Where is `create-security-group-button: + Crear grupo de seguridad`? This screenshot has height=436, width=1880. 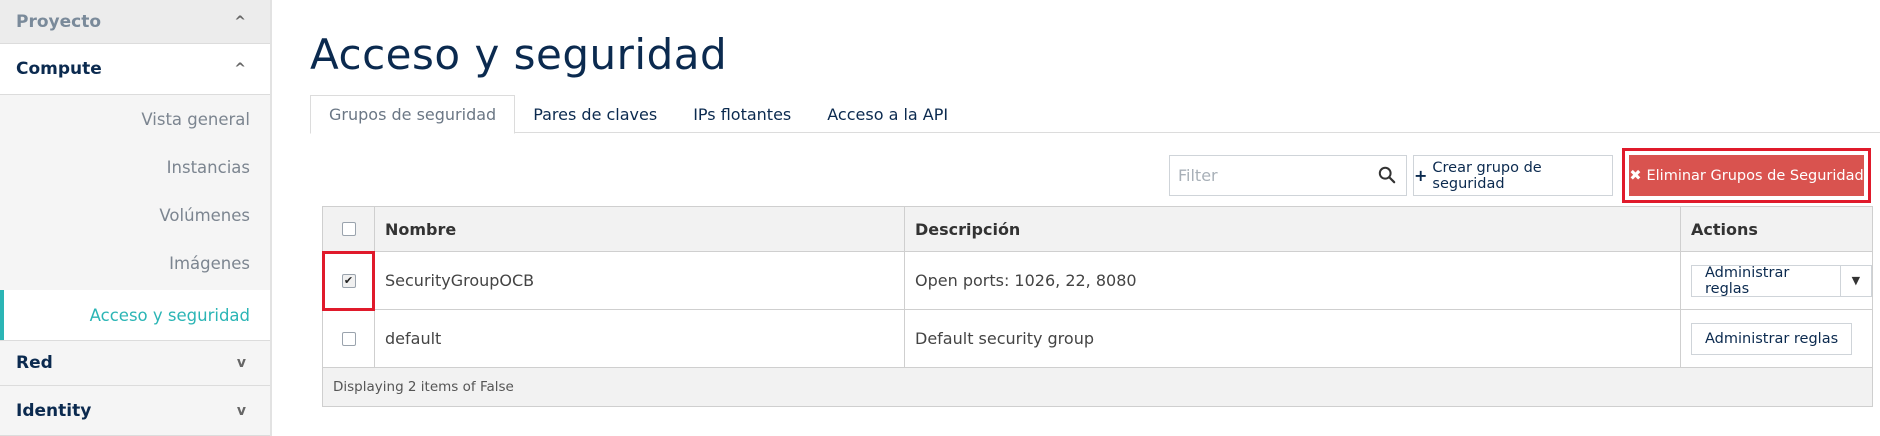 create-security-group-button: + Crear grupo de seguridad is located at coordinates (1513, 175).